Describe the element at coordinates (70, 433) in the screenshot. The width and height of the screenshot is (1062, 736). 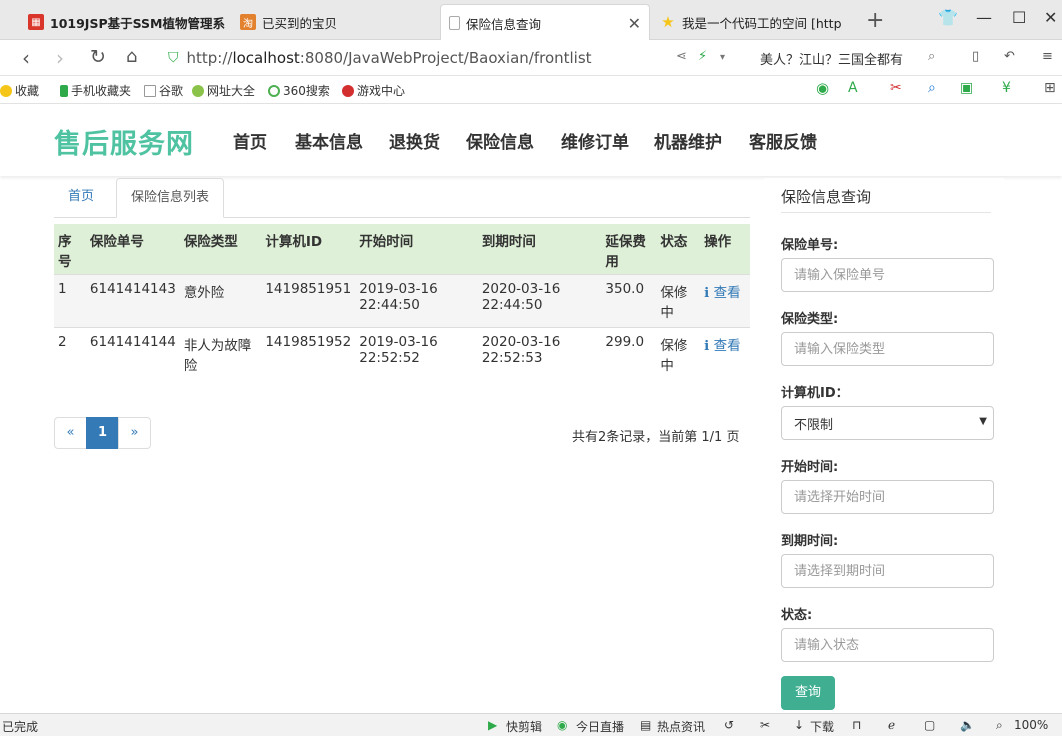
I see `prev-page-button: «` at that location.